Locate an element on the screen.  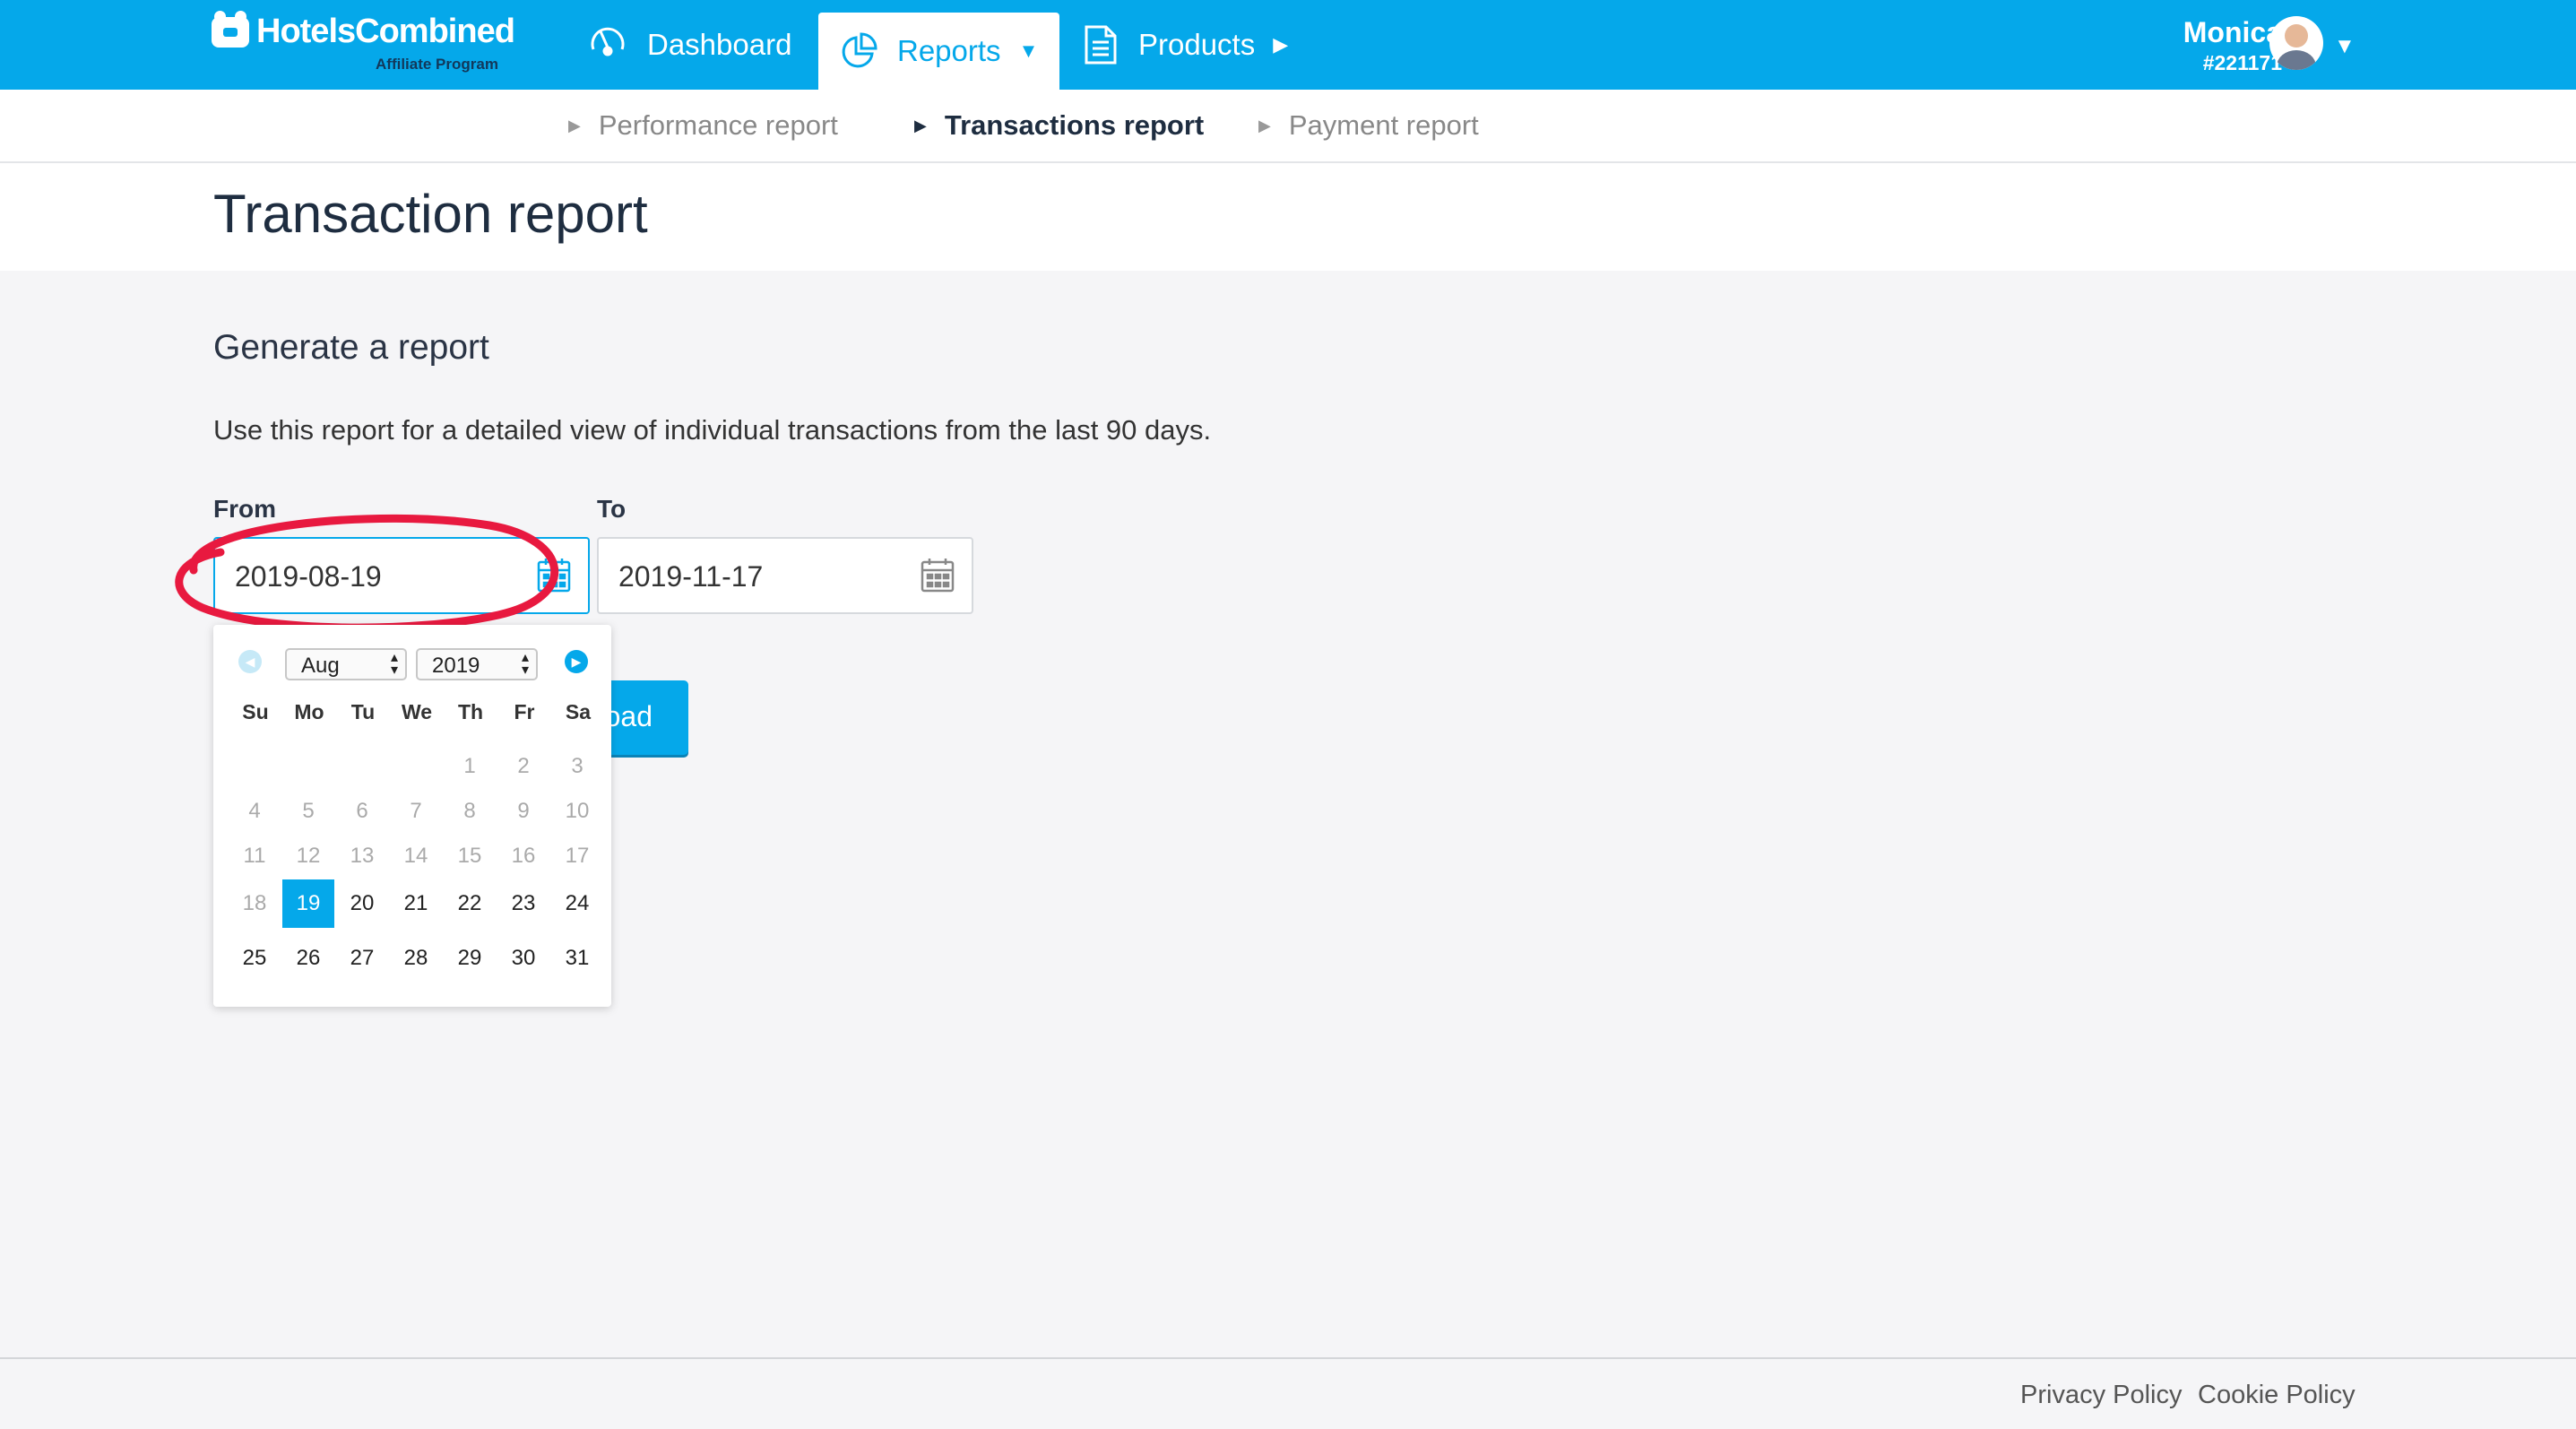
nav-reports-label: Reports is located at coordinates (949, 50).